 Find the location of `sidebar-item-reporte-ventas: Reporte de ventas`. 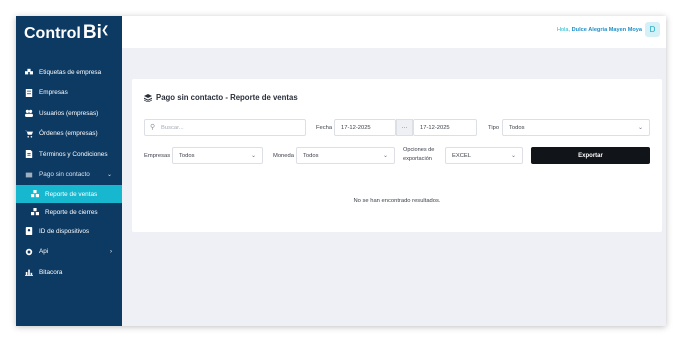

sidebar-item-reporte-ventas: Reporte de ventas is located at coordinates (69, 194).